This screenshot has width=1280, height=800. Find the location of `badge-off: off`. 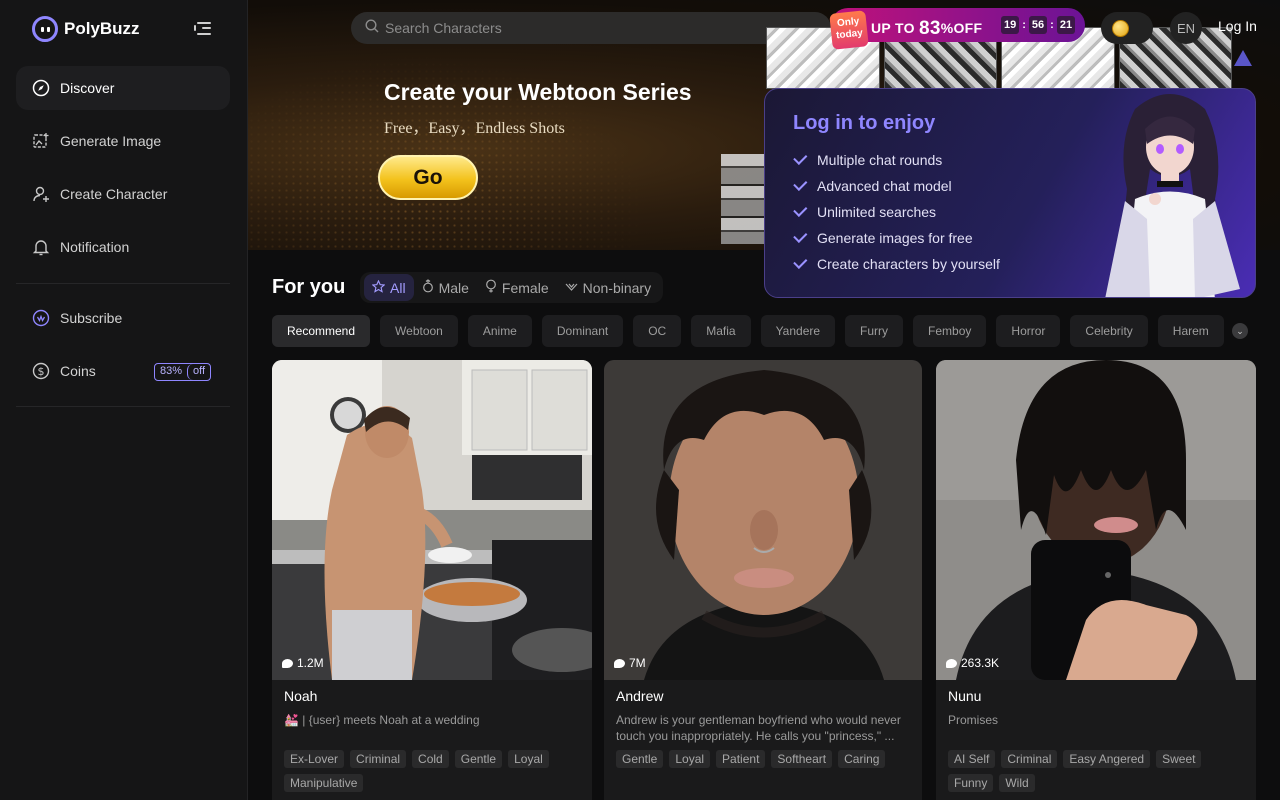

badge-off: off is located at coordinates (198, 372).